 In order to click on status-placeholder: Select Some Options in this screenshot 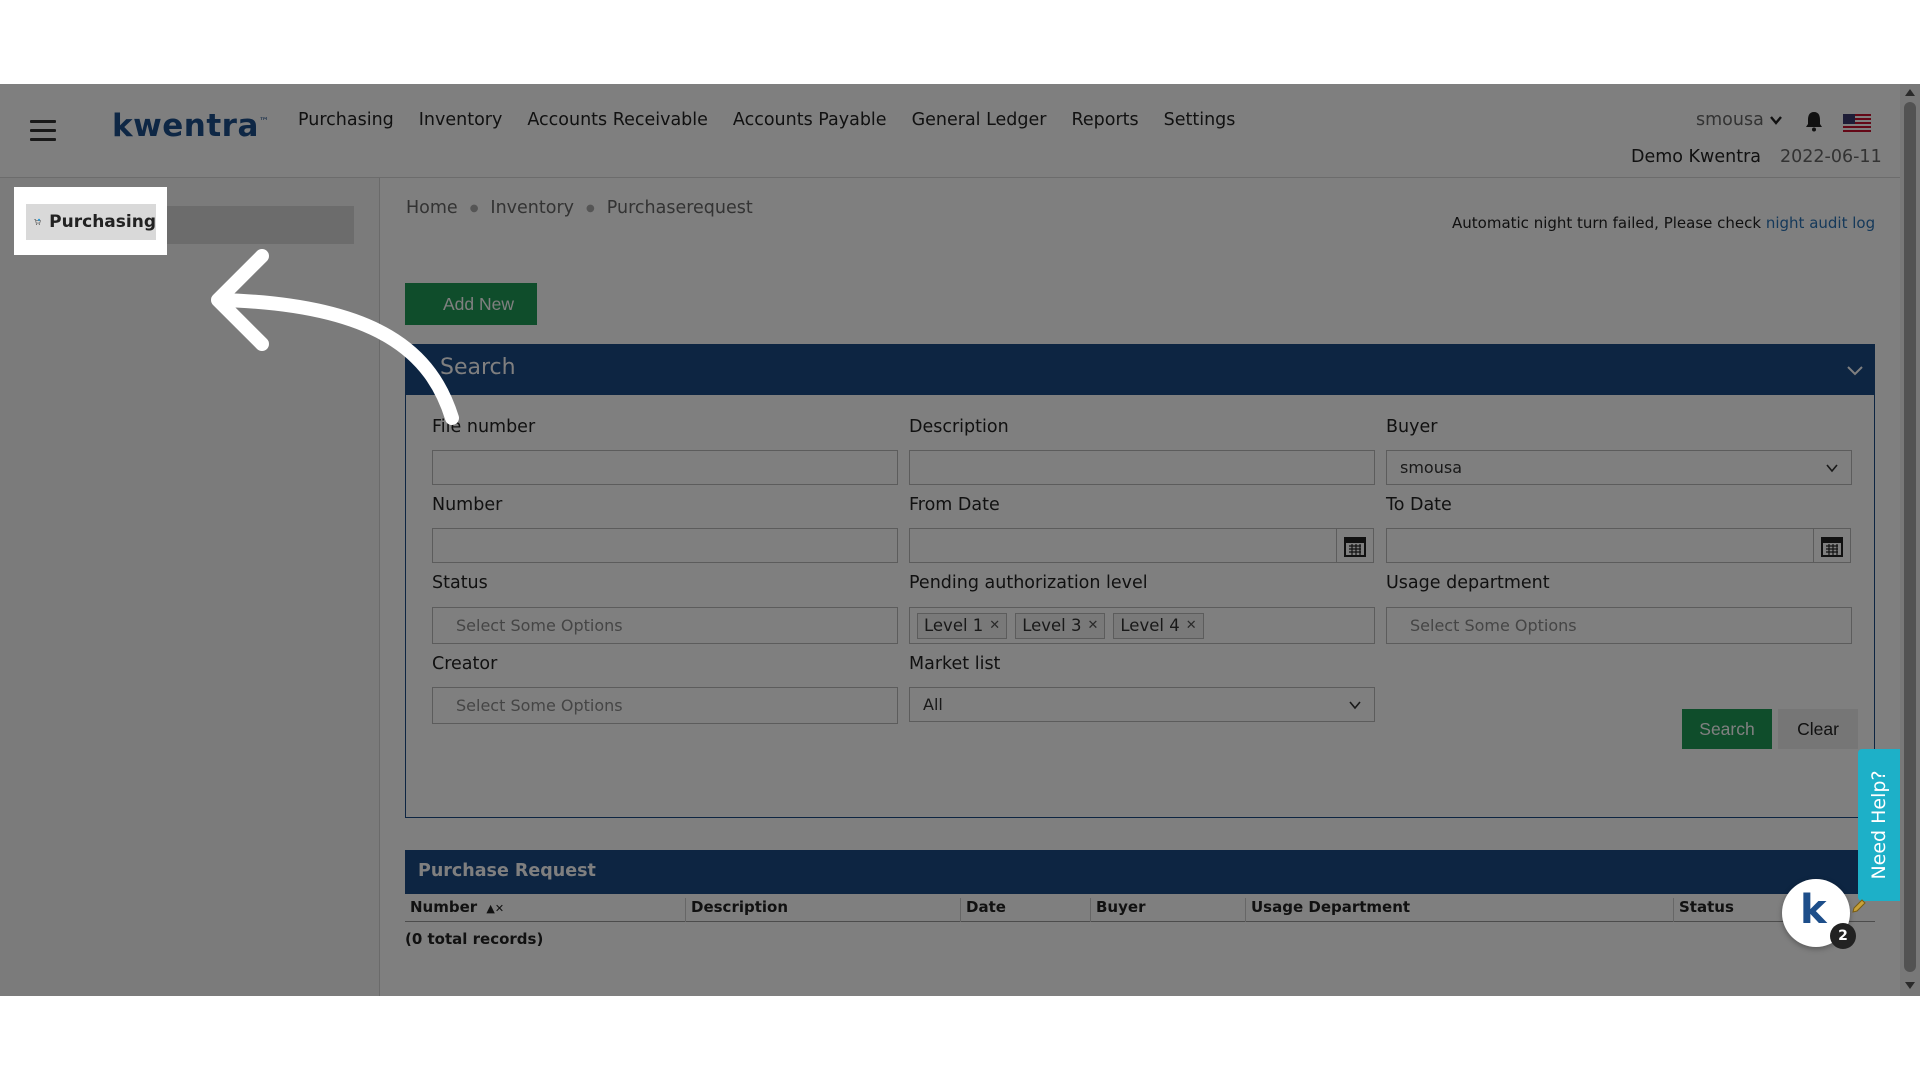, I will do `click(539, 625)`.